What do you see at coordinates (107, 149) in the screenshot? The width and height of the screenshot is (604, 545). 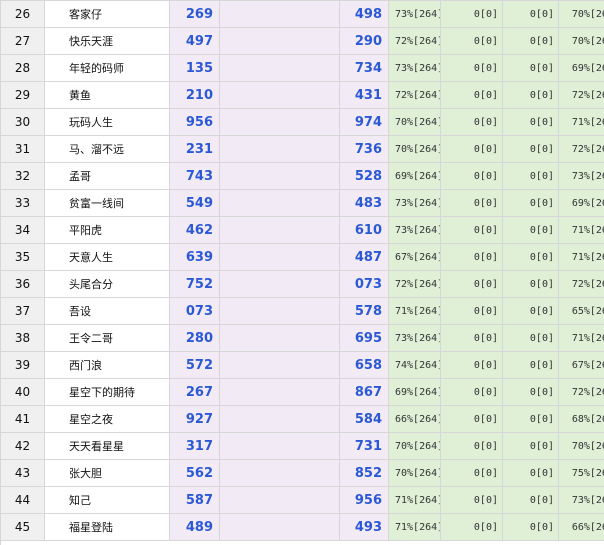 I see `user-name: 马、溜不远` at bounding box center [107, 149].